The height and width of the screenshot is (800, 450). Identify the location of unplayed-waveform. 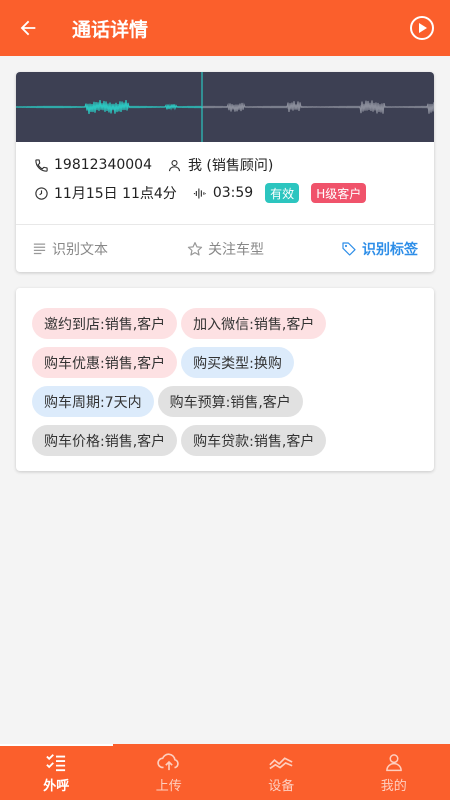
(317, 107).